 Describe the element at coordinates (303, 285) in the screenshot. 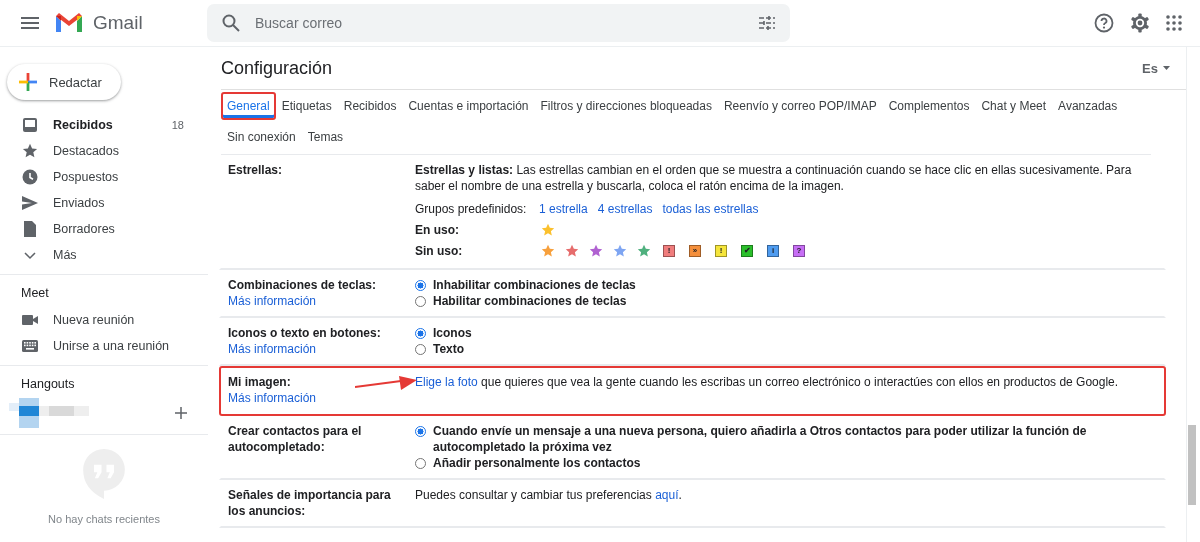

I see `setting-label: Combinaciones de teclas:` at that location.